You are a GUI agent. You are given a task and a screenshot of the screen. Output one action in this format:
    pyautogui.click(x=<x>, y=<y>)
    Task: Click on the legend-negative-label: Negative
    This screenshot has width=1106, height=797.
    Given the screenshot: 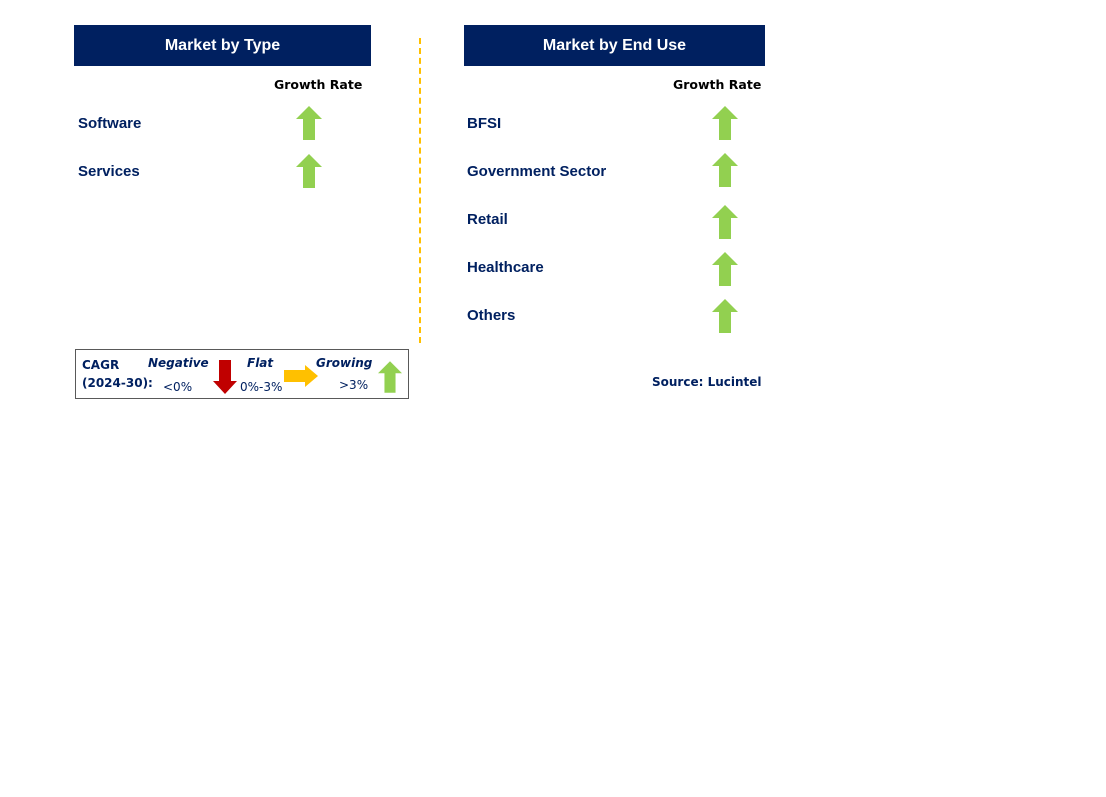 What is the action you would take?
    pyautogui.click(x=178, y=363)
    